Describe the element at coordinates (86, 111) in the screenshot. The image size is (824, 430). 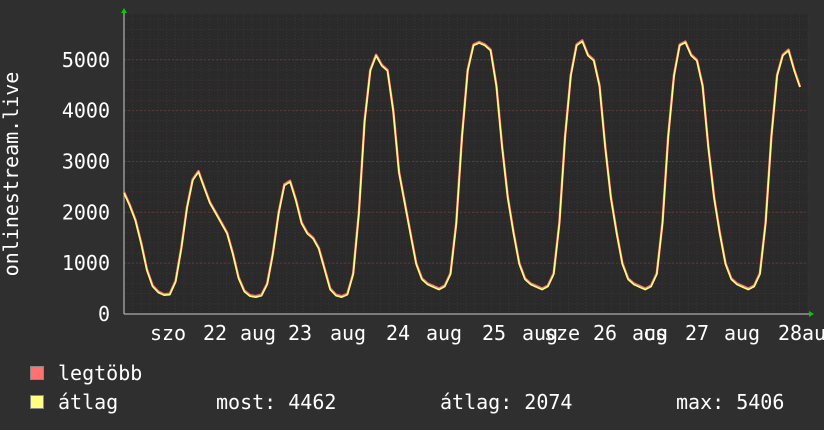
I see `y-tick-label: 4000` at that location.